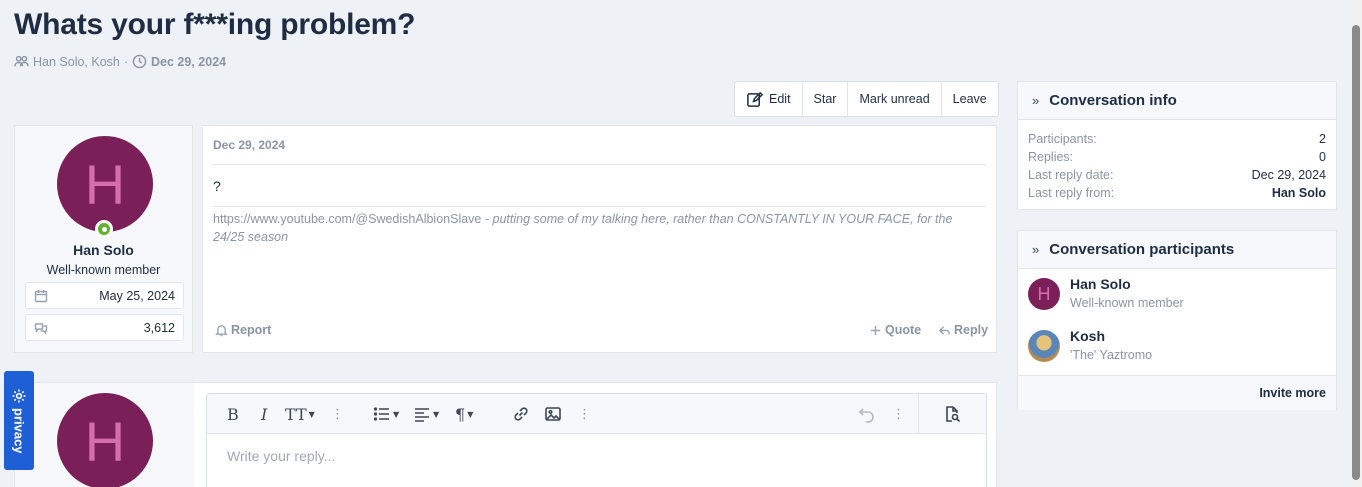  Describe the element at coordinates (215, 24) in the screenshot. I see `page-title: Whats your f***ing problem?` at that location.